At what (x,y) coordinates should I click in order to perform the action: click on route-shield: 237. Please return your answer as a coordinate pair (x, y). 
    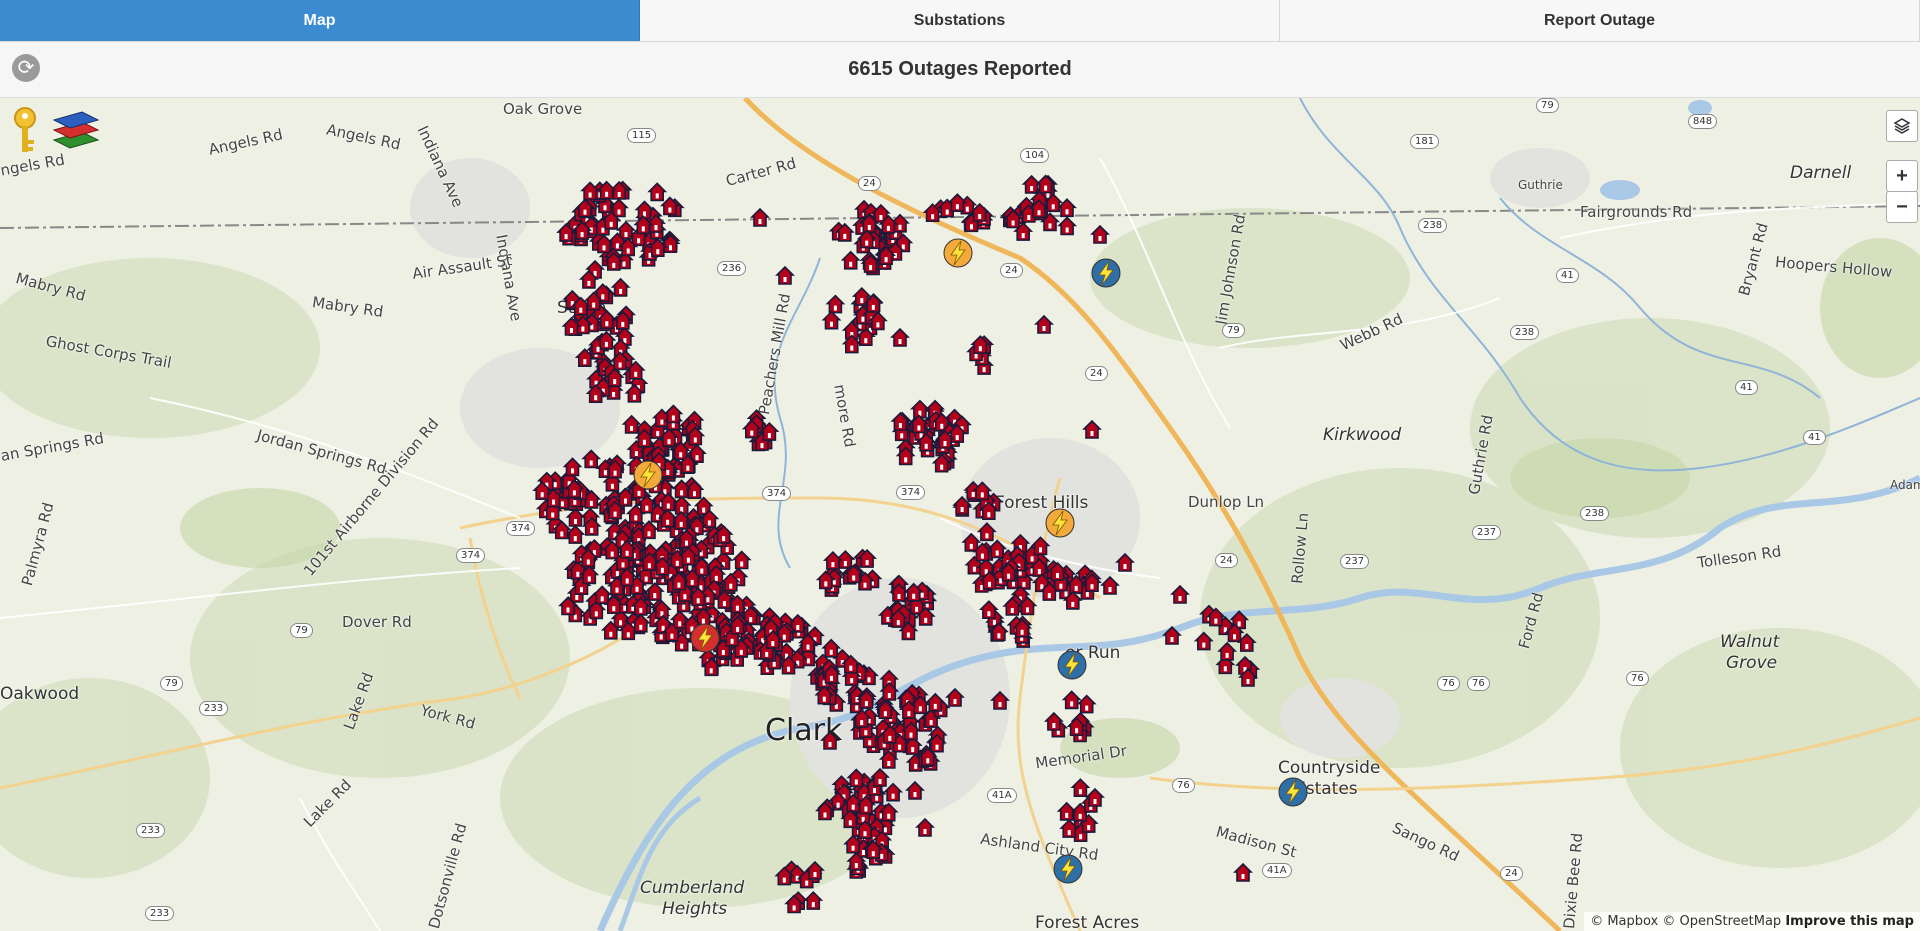
    Looking at the image, I should click on (1355, 561).